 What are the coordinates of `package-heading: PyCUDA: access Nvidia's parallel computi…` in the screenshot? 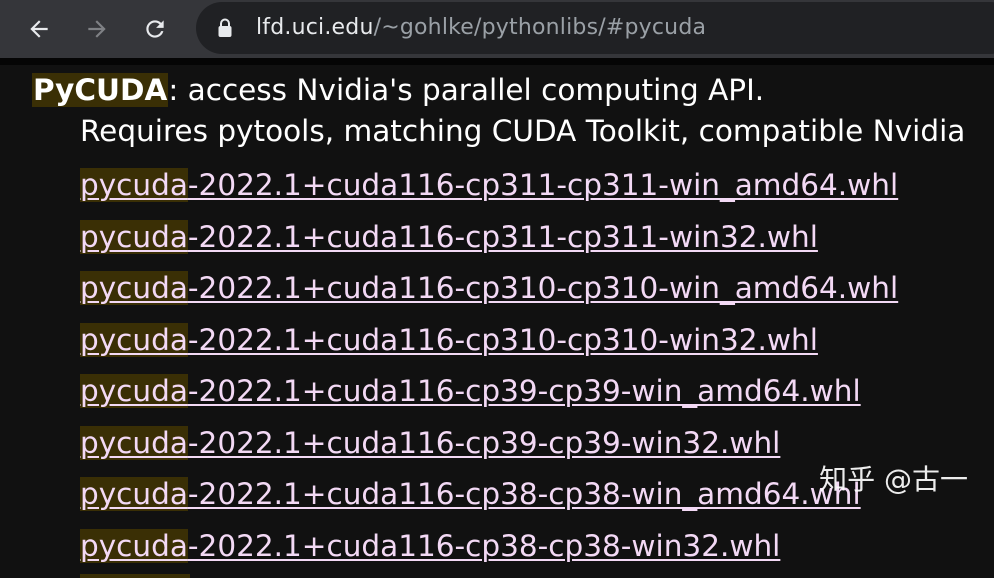 It's located at (398, 90).